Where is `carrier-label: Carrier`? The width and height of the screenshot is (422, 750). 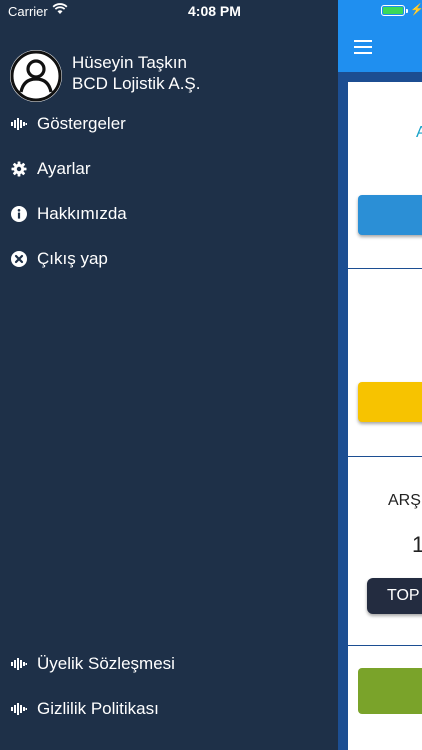
carrier-label: Carrier is located at coordinates (28, 11).